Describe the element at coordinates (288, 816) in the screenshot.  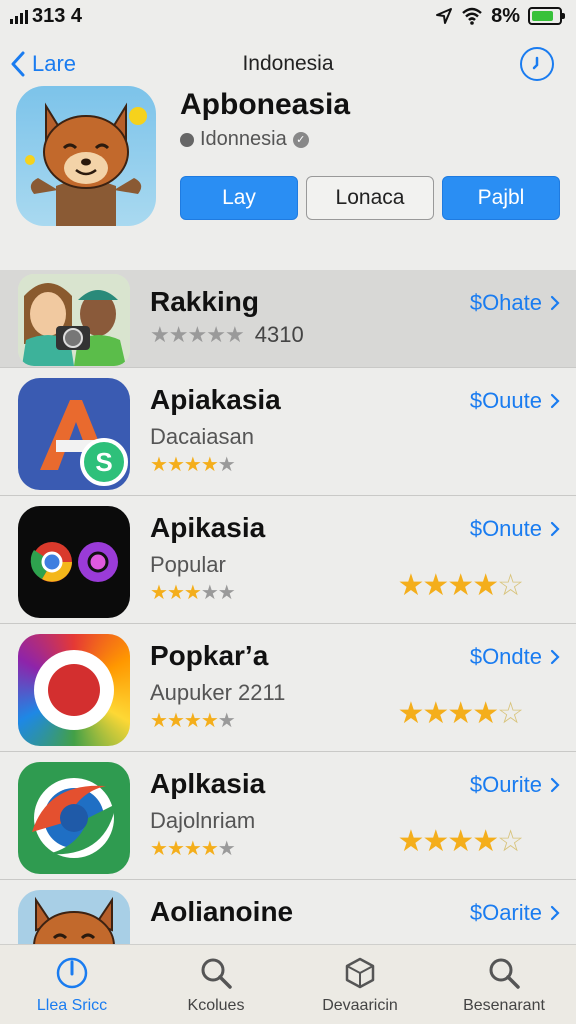
I see `list-item: Aplkasia Dajolnriam ★★★★★ ★★★★☆ $Ourite` at that location.